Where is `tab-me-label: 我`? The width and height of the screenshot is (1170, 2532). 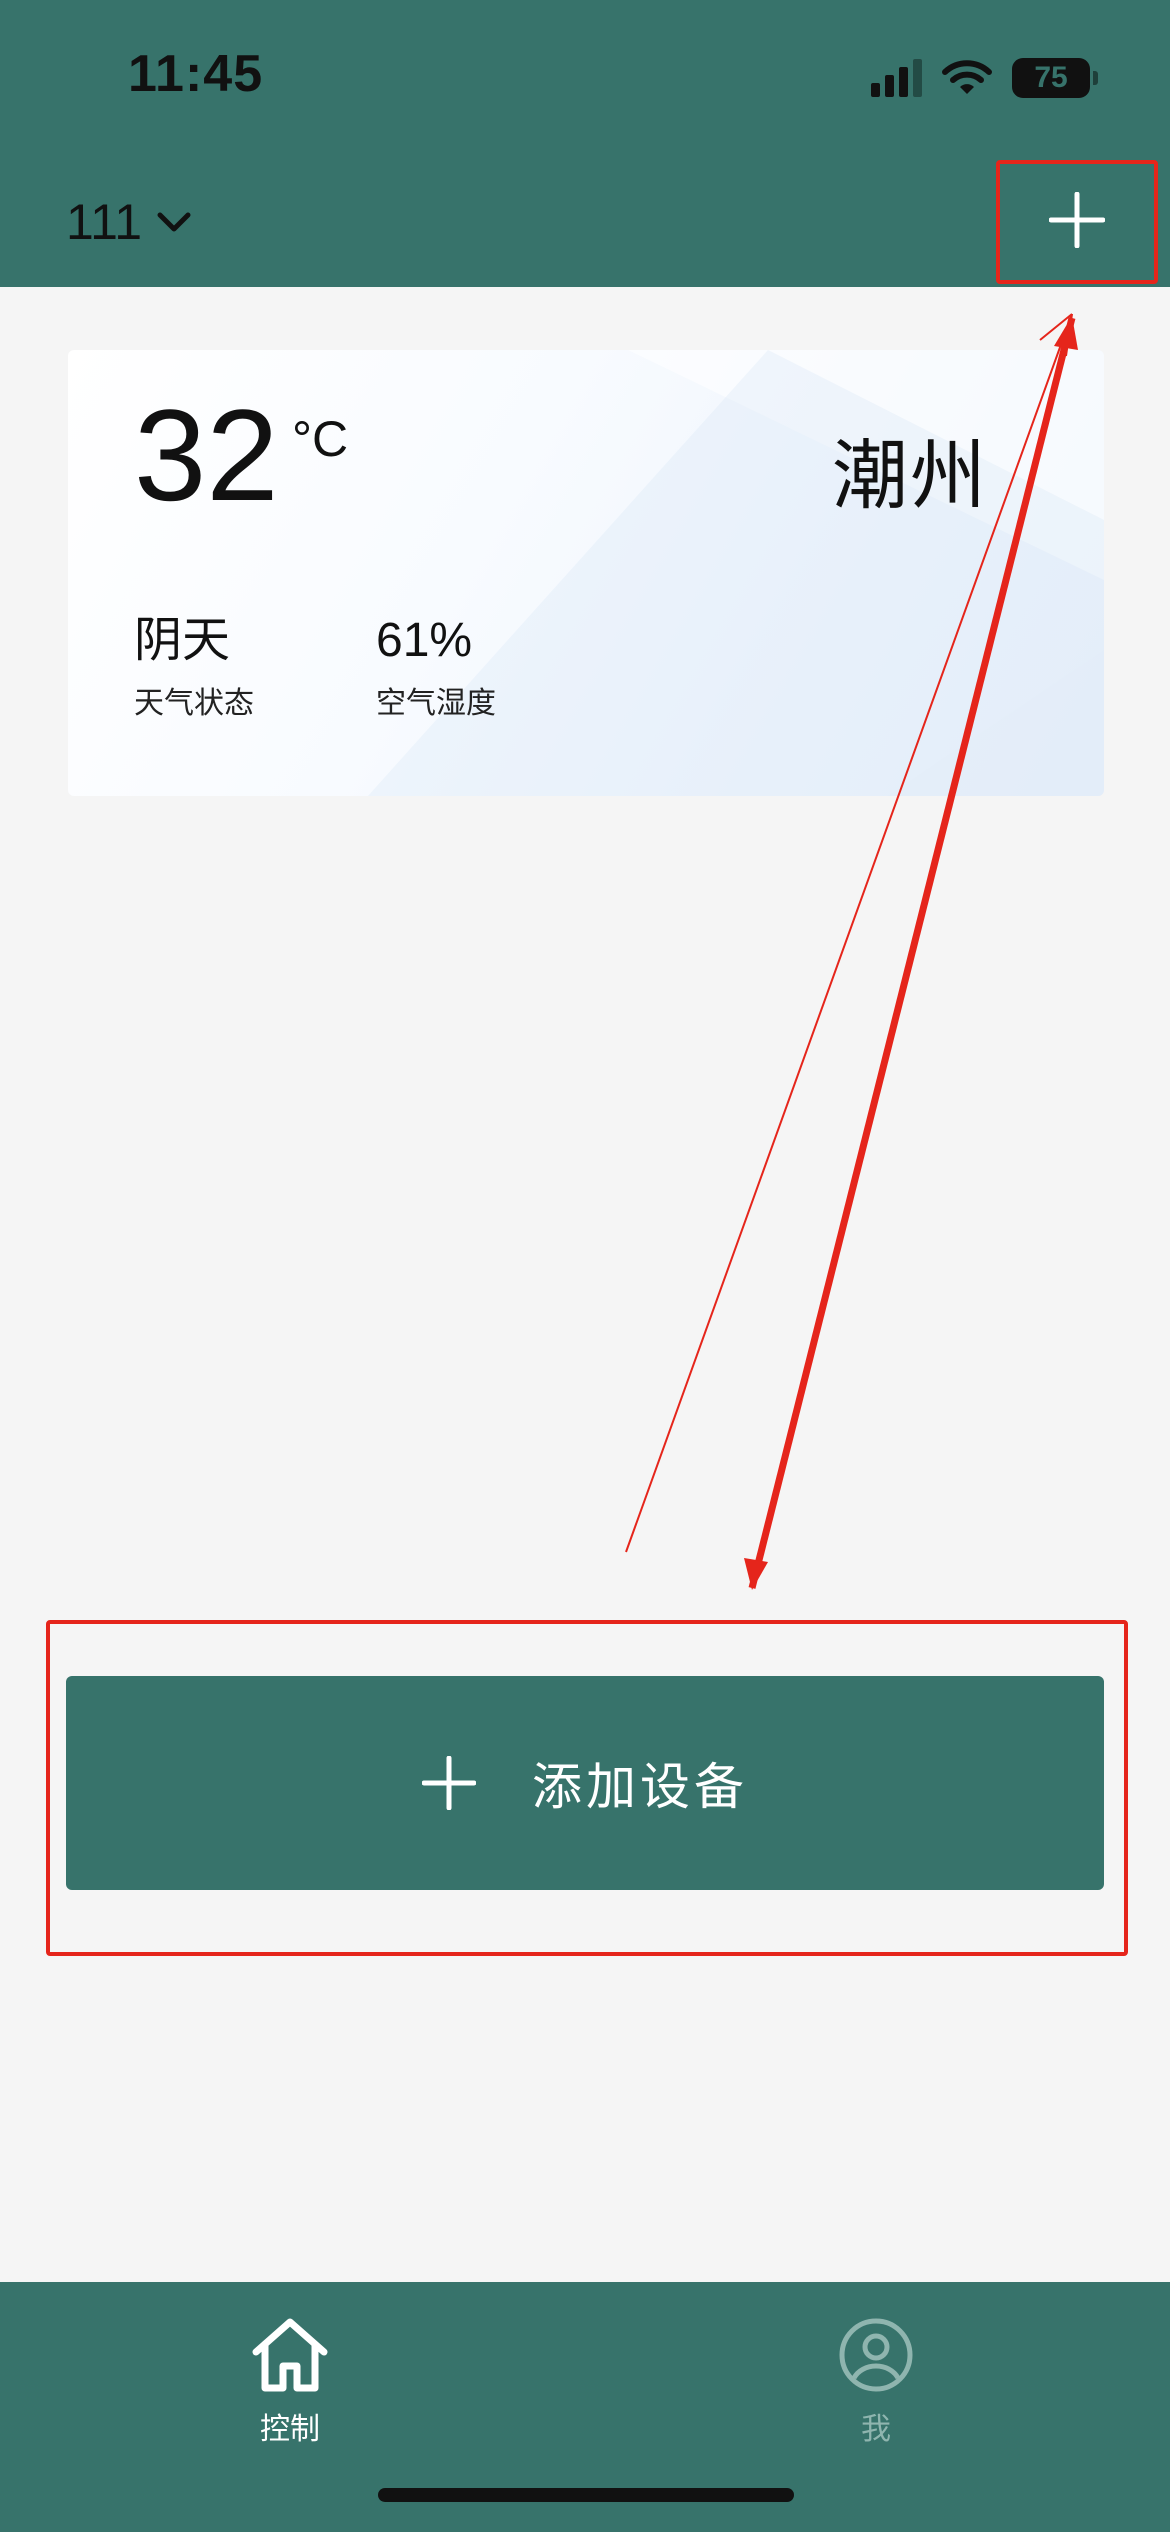 tab-me-label: 我 is located at coordinates (876, 2429).